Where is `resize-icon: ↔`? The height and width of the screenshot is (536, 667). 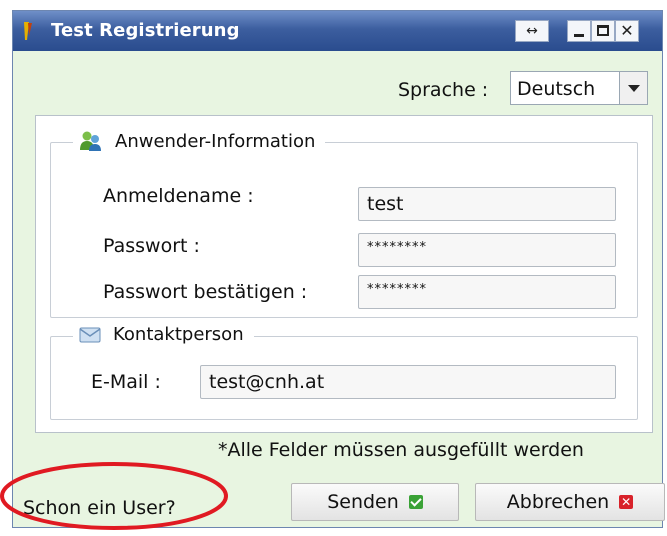
resize-icon: ↔ is located at coordinates (532, 31).